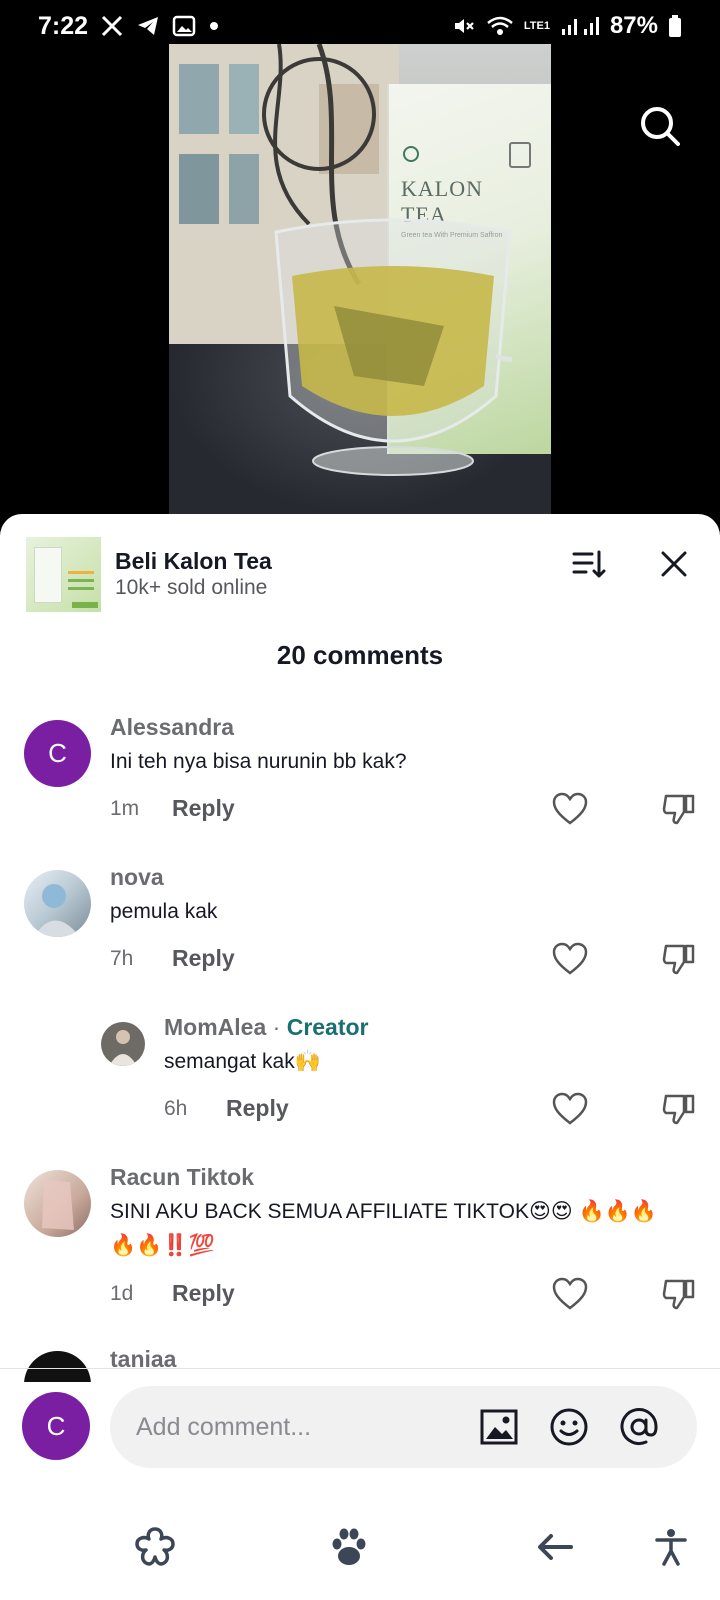 This screenshot has height=1600, width=720. I want to click on accessibility-icon, so click(671, 1547).